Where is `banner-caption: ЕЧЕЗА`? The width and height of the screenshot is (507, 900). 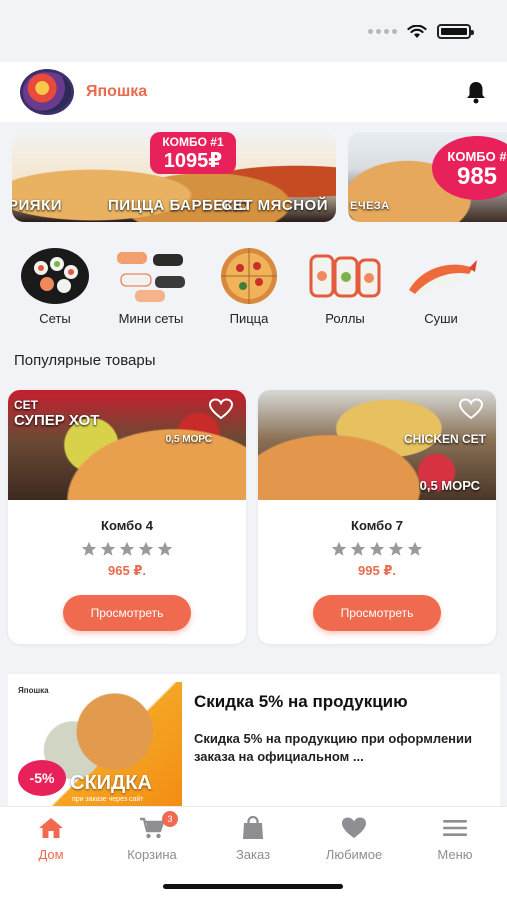 banner-caption: ЕЧЕЗА is located at coordinates (370, 206).